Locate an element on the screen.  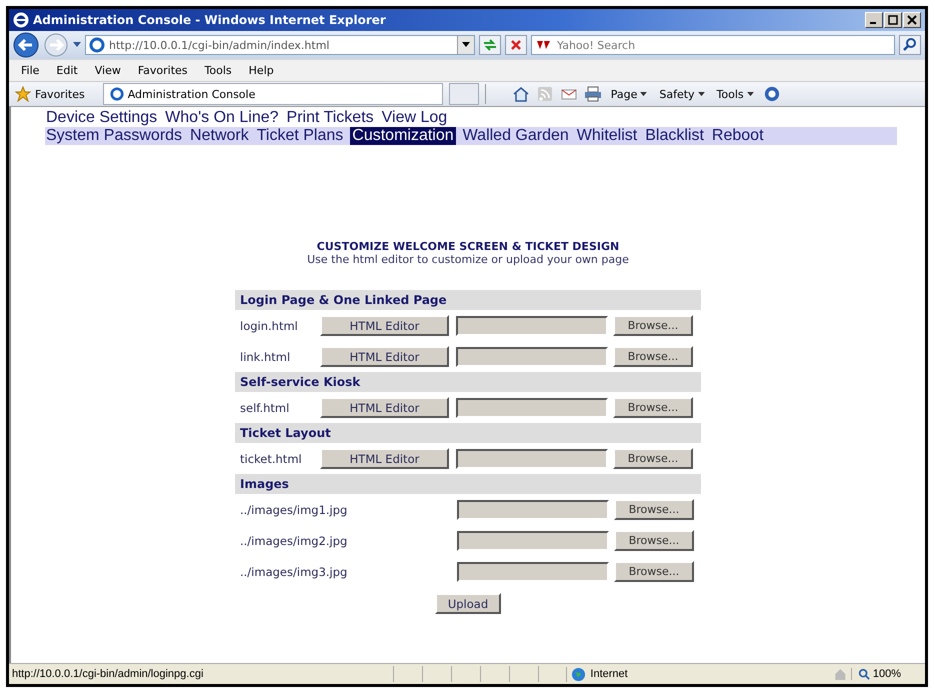
command-menu: Page is located at coordinates (629, 94).